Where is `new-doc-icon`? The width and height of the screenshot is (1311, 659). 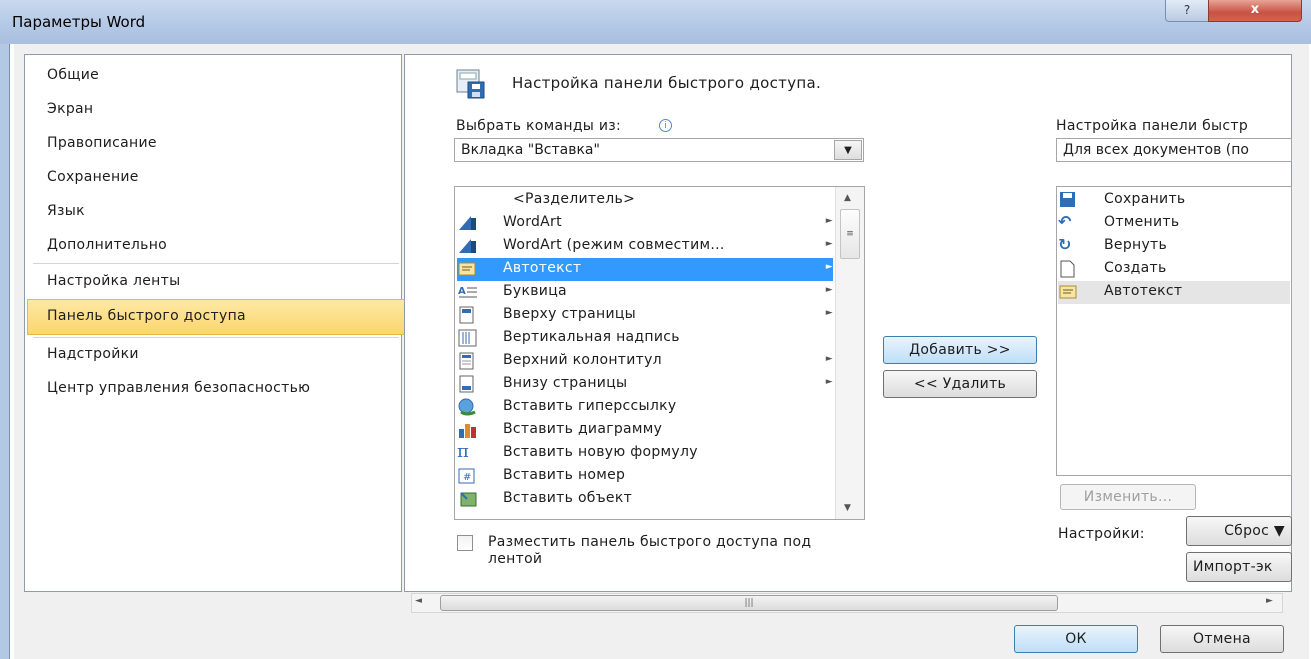
new-doc-icon is located at coordinates (1069, 269).